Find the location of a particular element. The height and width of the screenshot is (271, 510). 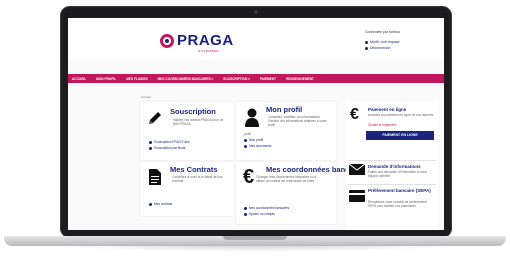

logo-text: PRAGA is located at coordinates (205, 40).